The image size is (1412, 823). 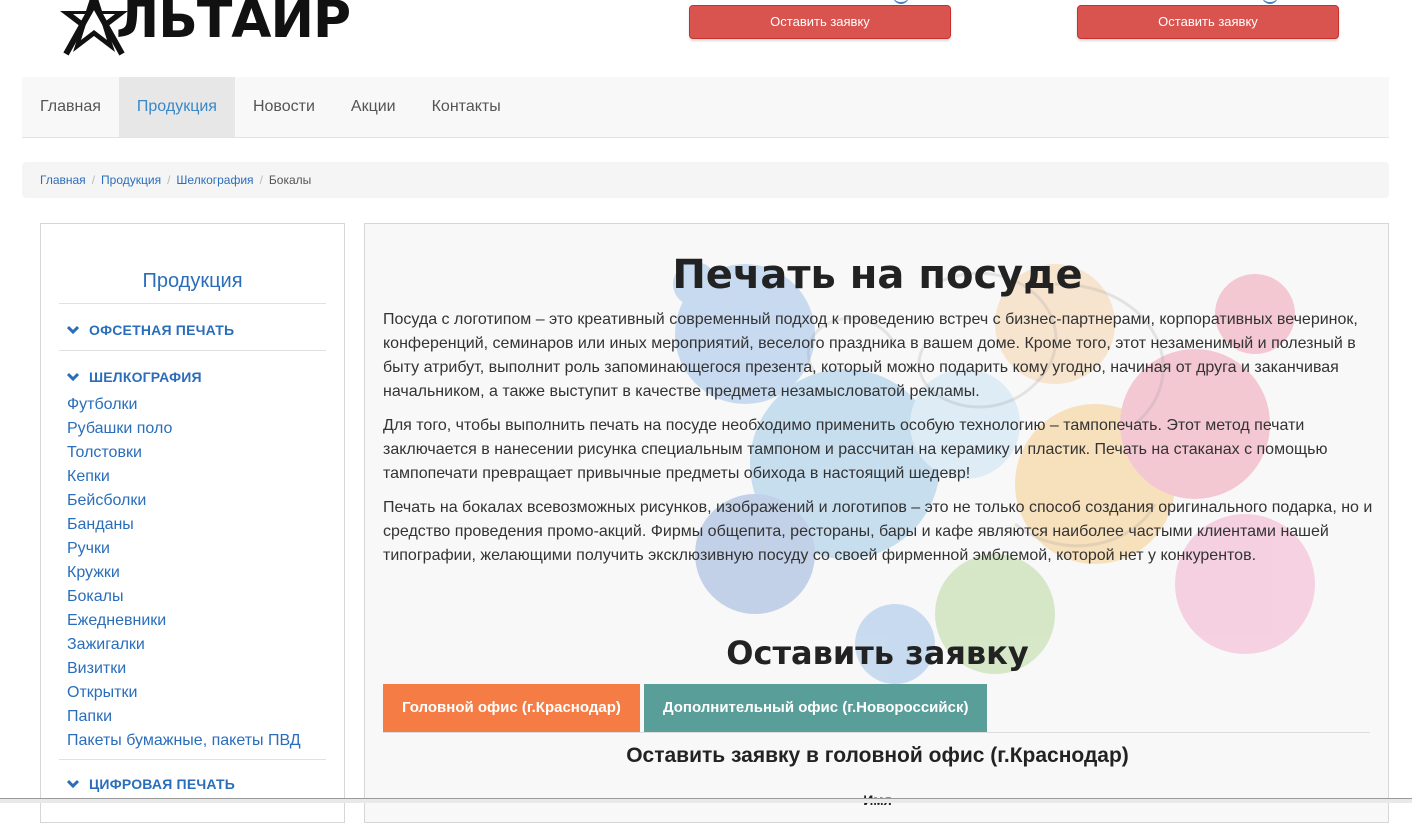 What do you see at coordinates (162, 784) in the screenshot?
I see `sidebar-category-label: ЦИФРОВАЯ ПЕЧАТЬ` at bounding box center [162, 784].